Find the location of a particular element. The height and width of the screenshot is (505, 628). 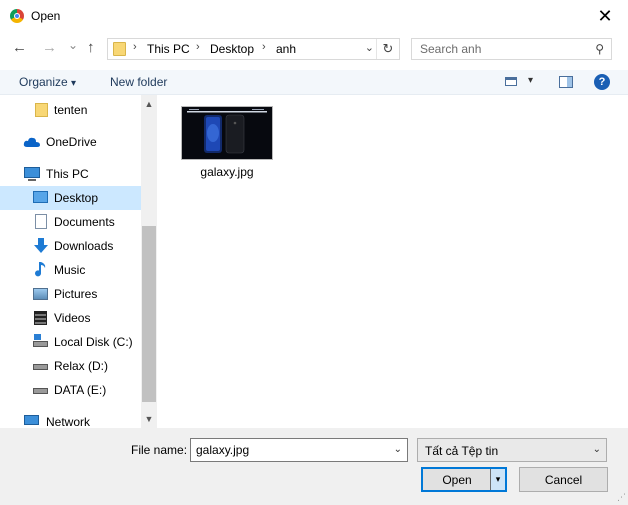

cancel-button: Cancel is located at coordinates (563, 479).